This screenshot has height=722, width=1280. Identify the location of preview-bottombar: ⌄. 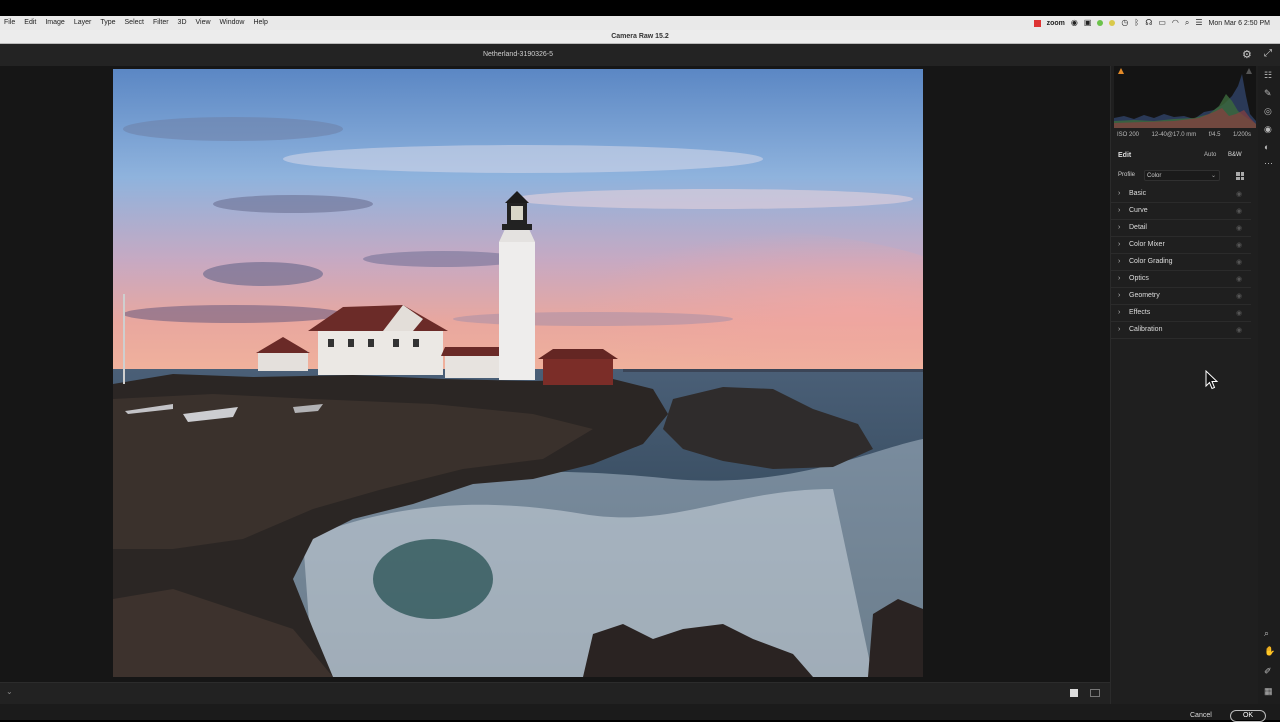
(555, 693).